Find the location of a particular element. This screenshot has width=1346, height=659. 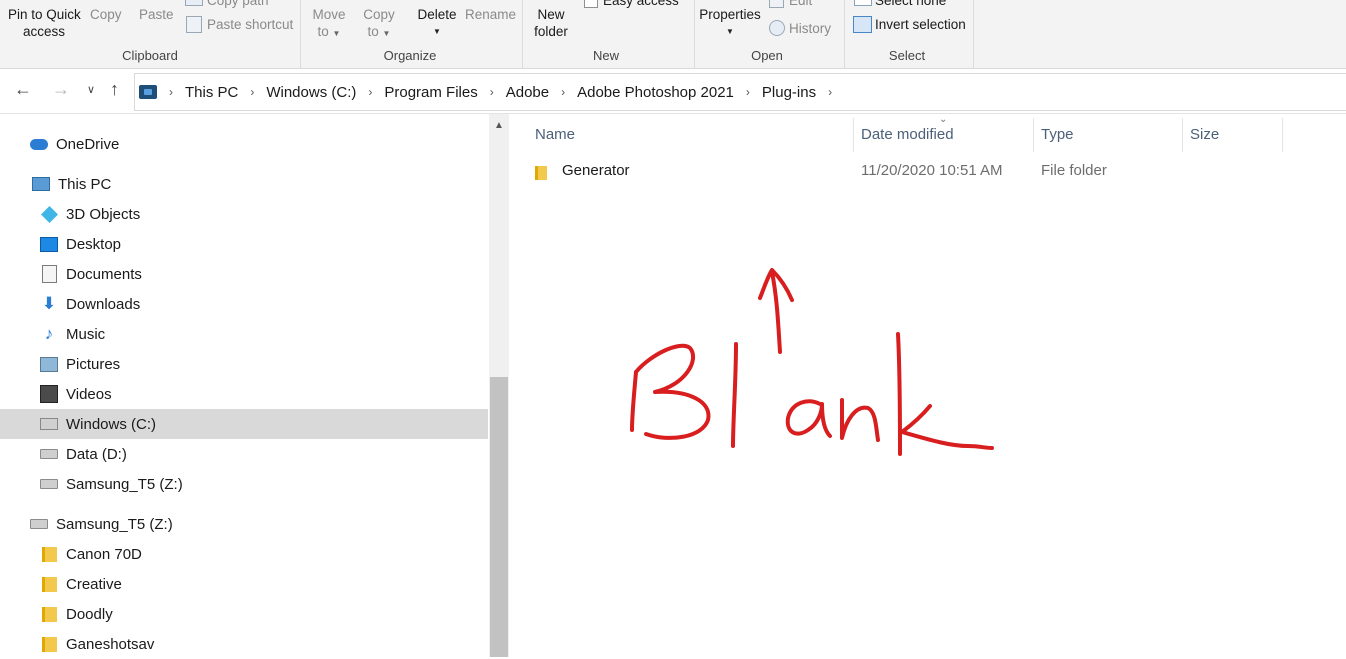

annotation-letter-n is located at coordinates (859, 420).